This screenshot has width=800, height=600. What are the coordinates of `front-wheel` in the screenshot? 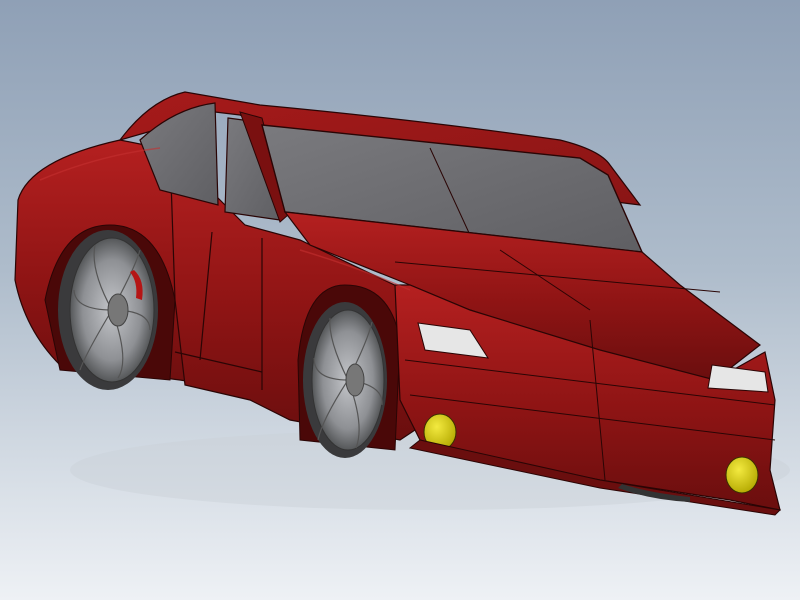 It's located at (345, 380).